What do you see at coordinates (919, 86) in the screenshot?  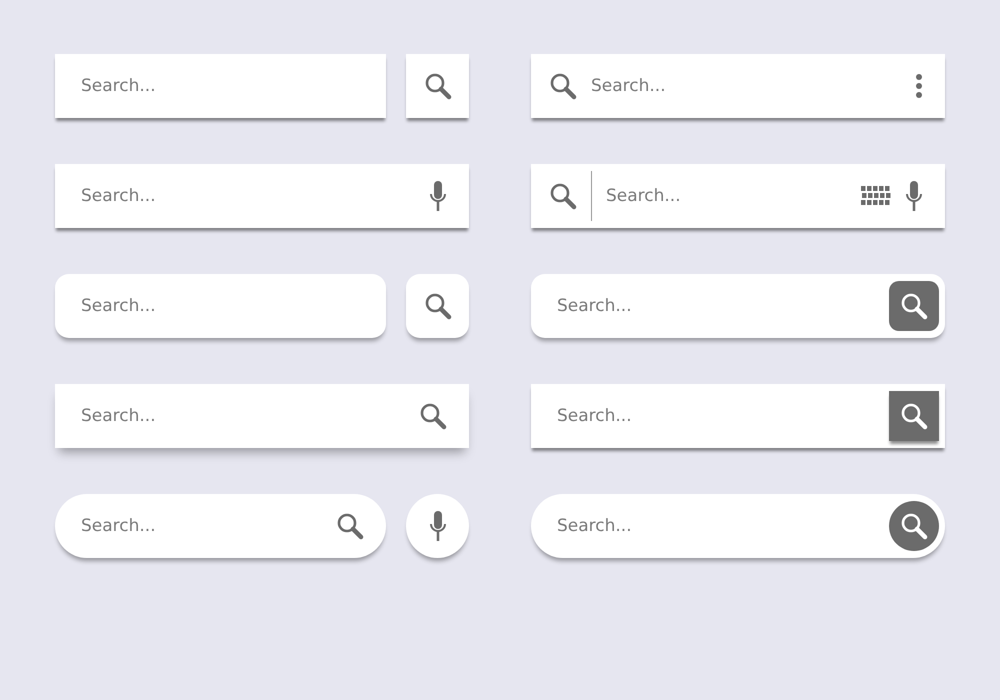 I see `more-icon` at bounding box center [919, 86].